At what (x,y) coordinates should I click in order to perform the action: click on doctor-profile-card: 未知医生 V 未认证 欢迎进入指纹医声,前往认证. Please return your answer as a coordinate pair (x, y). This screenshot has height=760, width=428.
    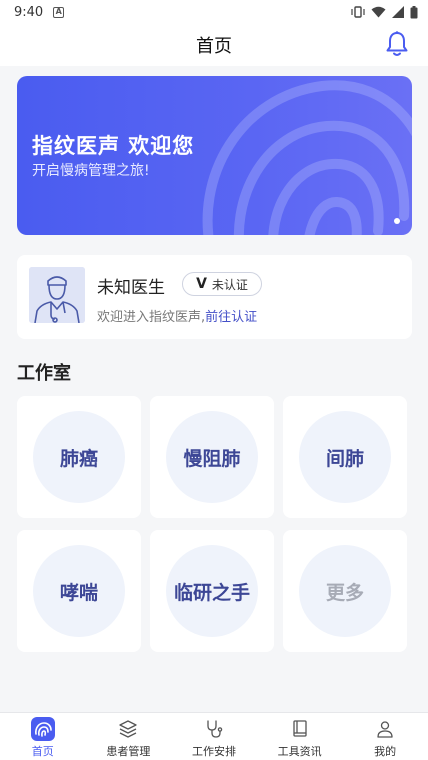
    Looking at the image, I should click on (214, 297).